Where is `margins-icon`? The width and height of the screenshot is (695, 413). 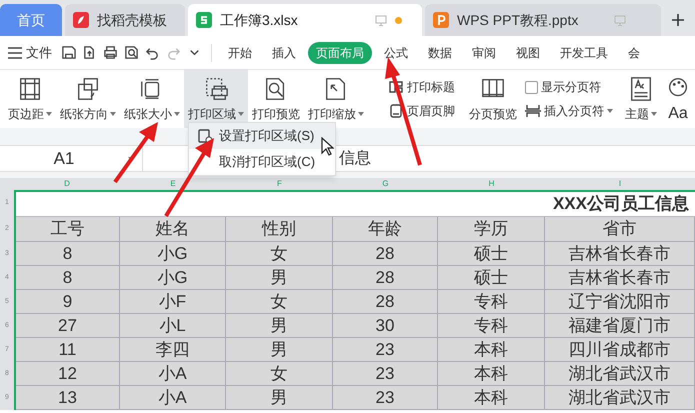 margins-icon is located at coordinates (30, 89).